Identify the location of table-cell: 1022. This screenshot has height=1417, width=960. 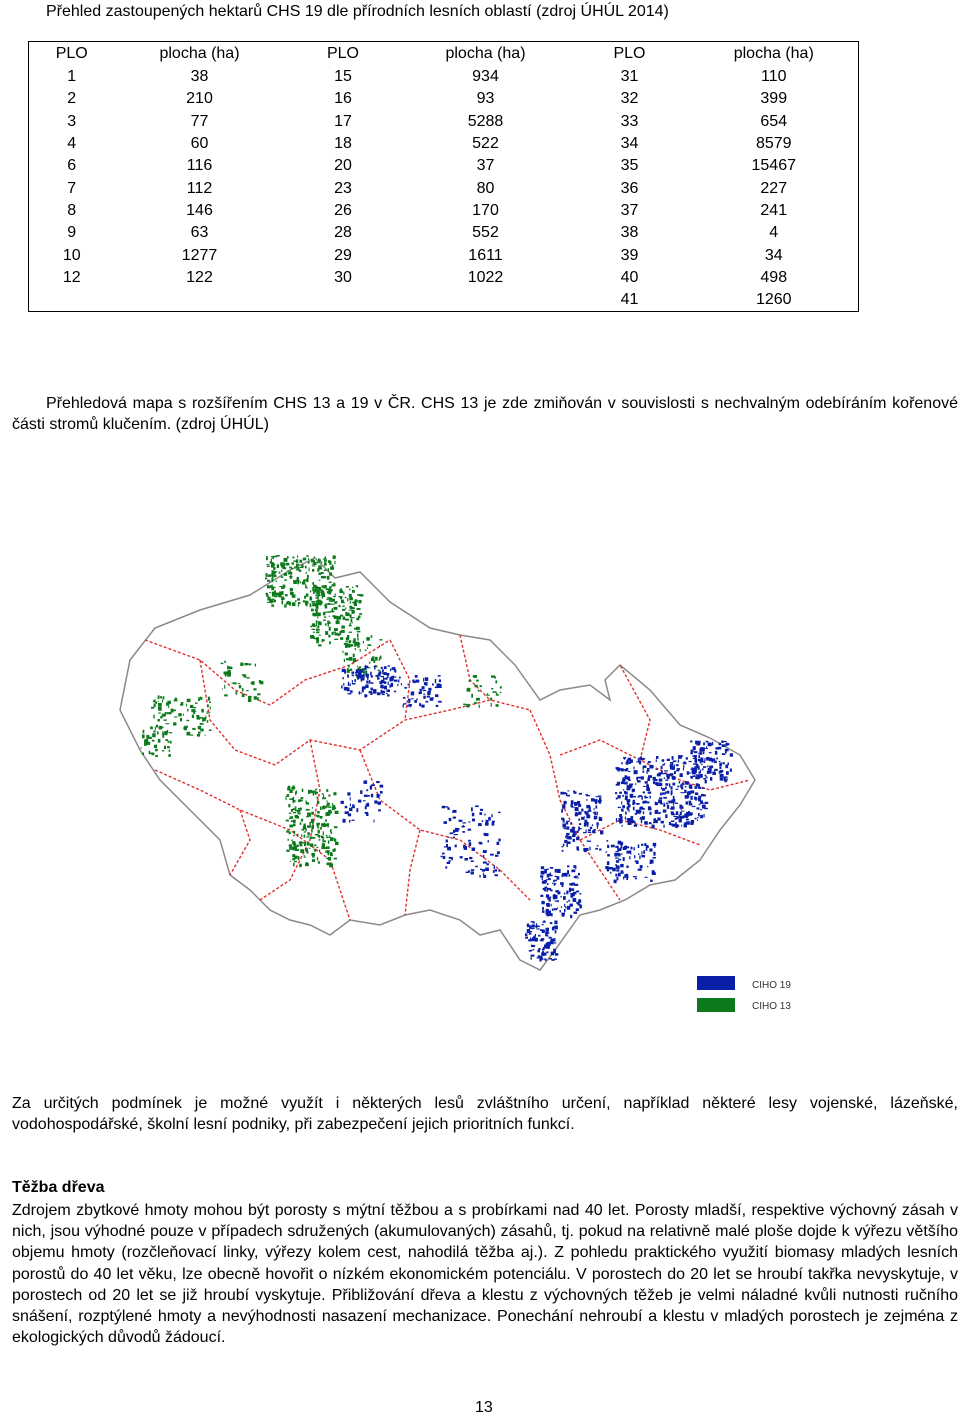
(485, 277).